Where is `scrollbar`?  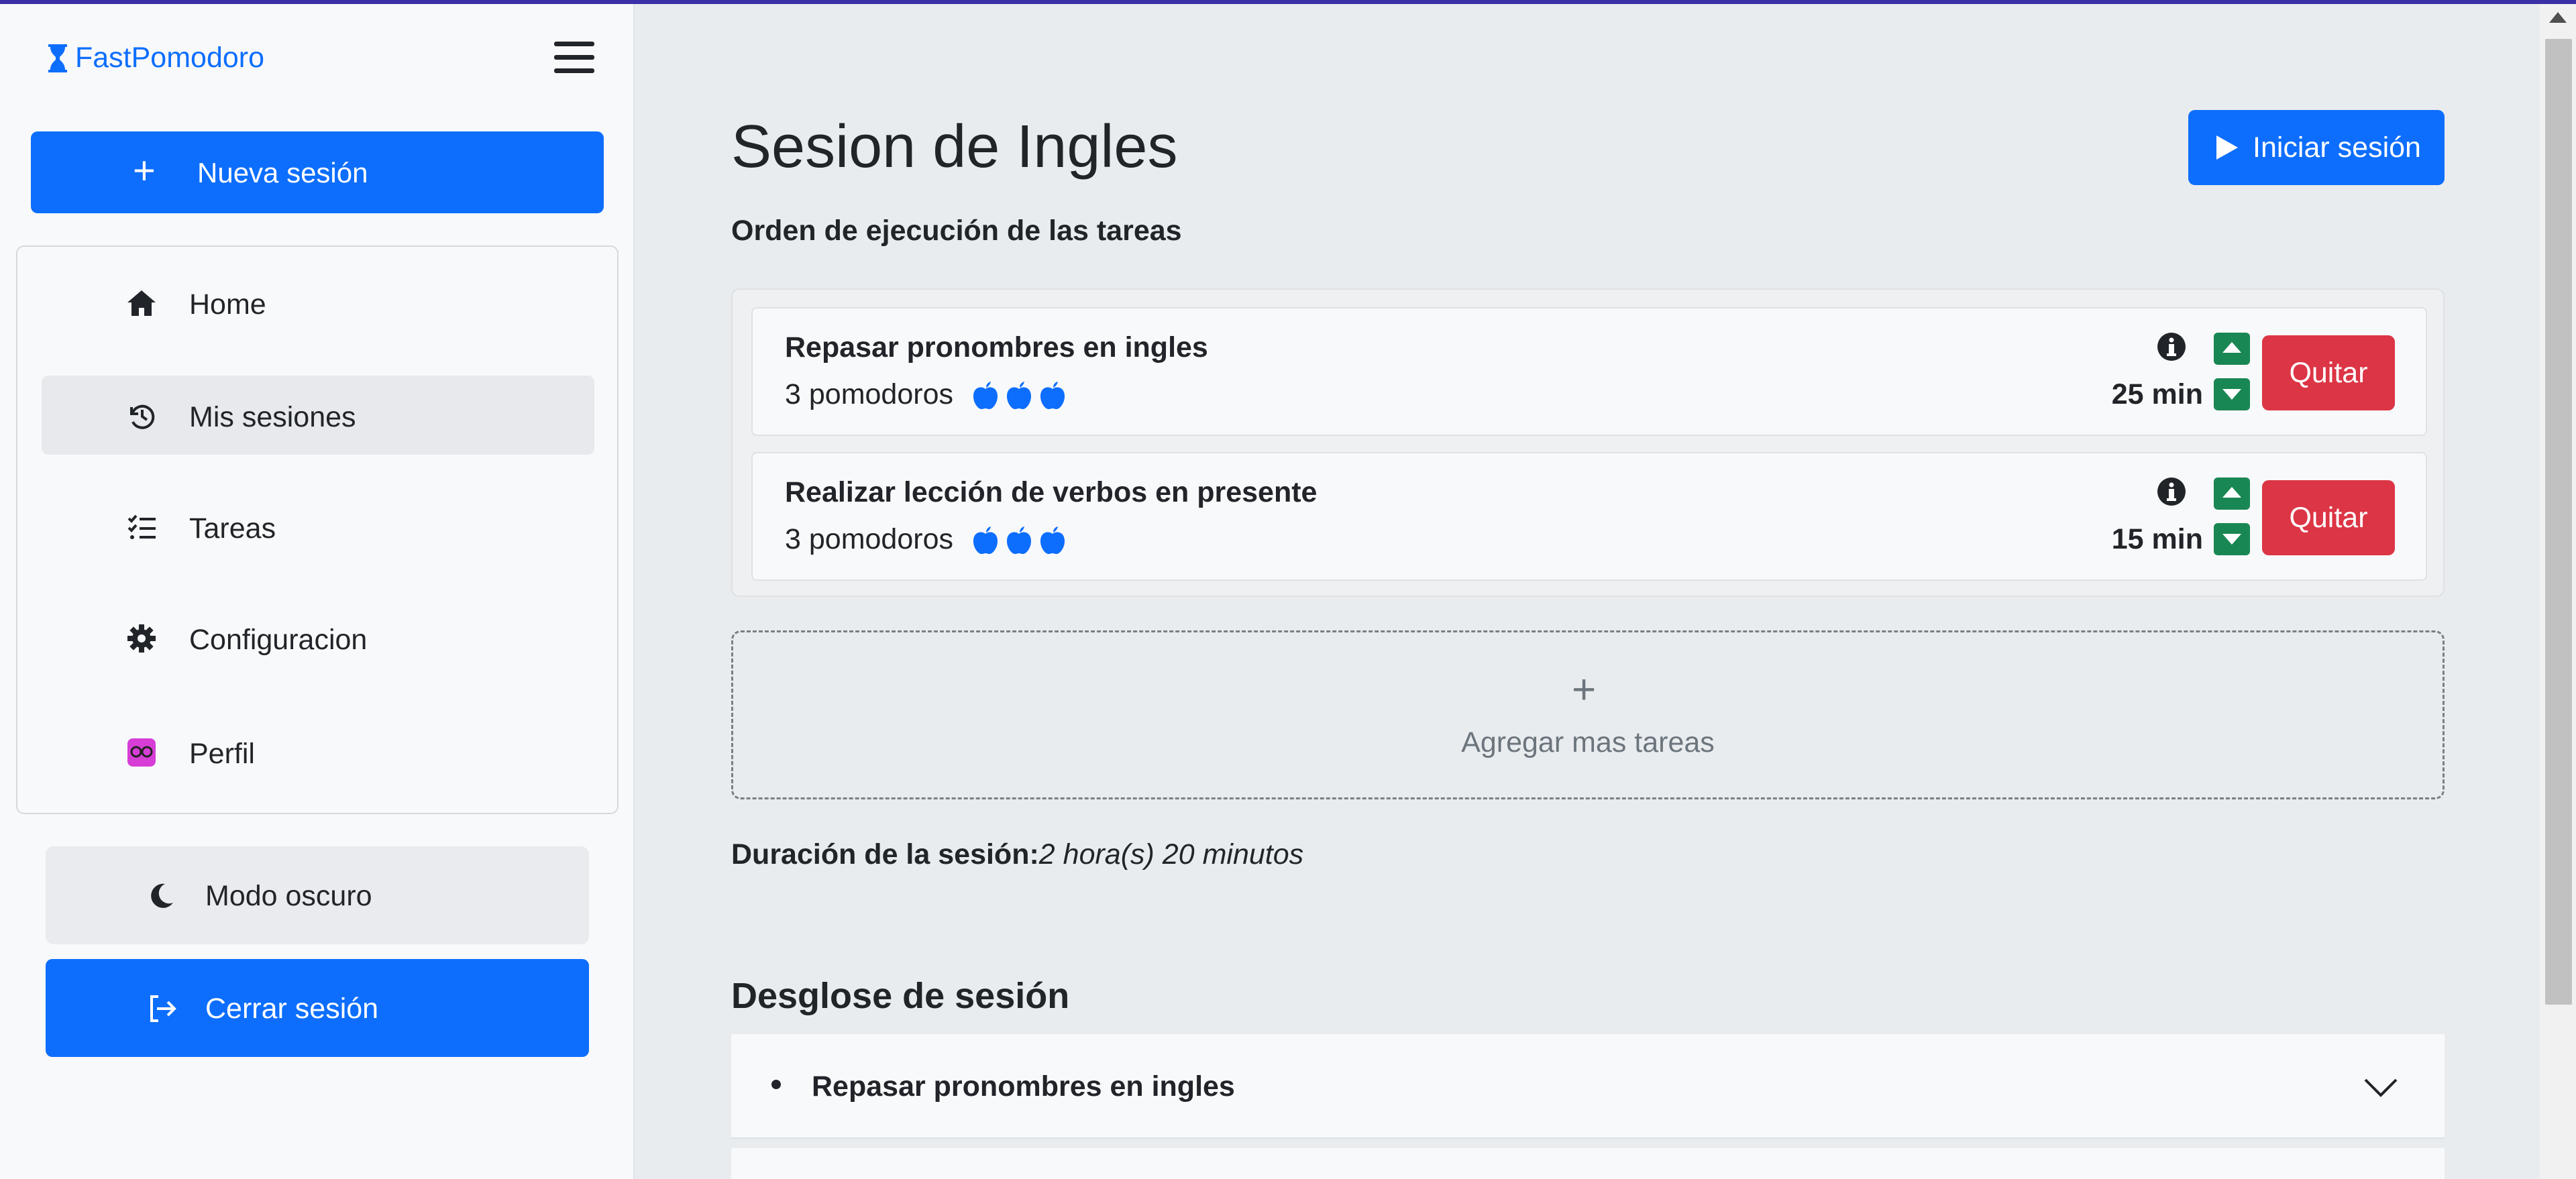 scrollbar is located at coordinates (2558, 589).